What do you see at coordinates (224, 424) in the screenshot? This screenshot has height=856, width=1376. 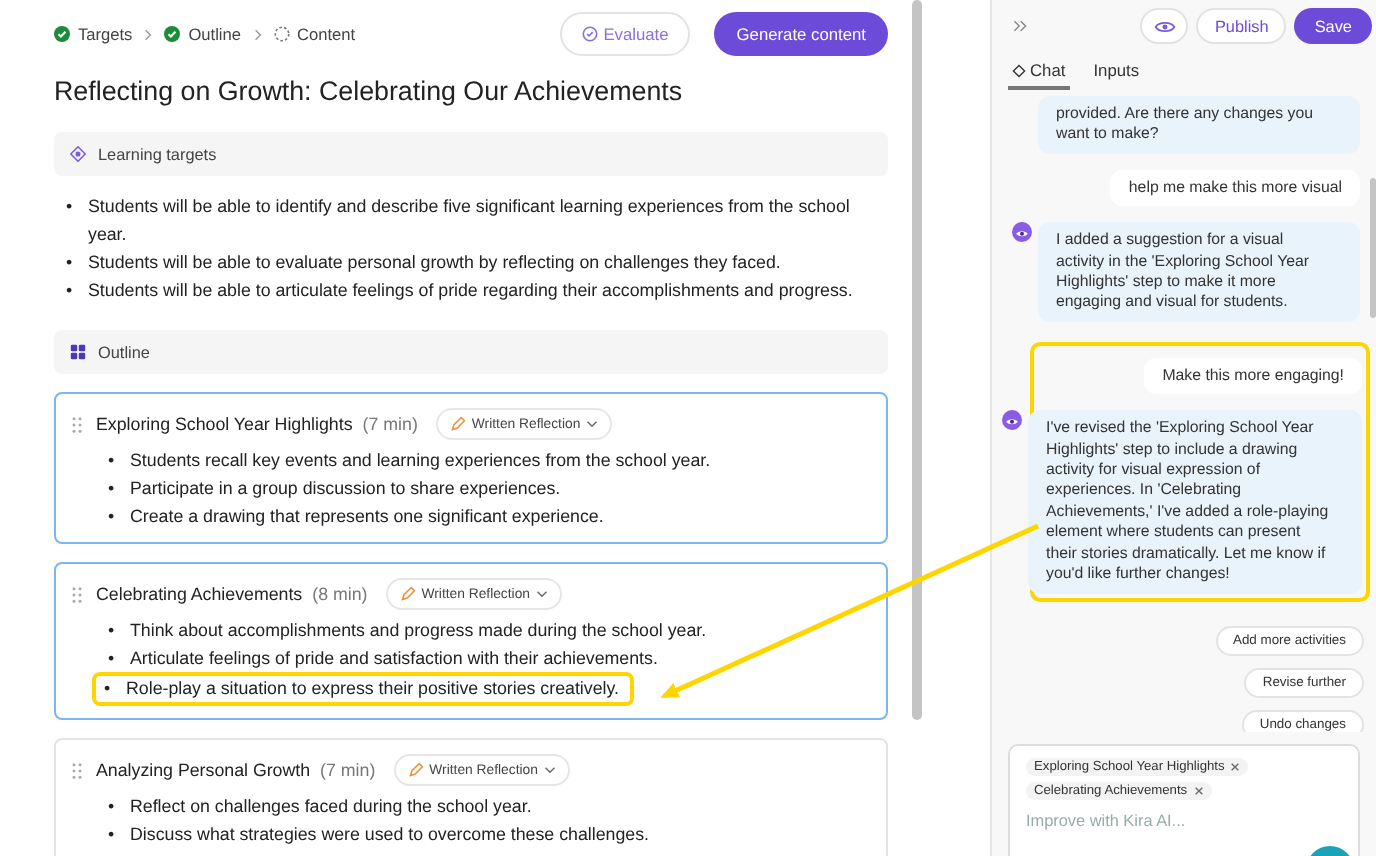 I see `step-title: Exploring School Year Highlights` at bounding box center [224, 424].